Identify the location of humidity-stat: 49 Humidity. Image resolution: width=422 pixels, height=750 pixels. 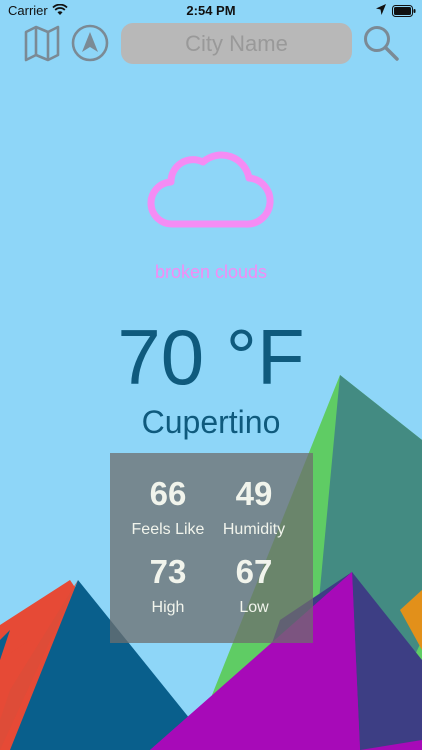
(254, 507).